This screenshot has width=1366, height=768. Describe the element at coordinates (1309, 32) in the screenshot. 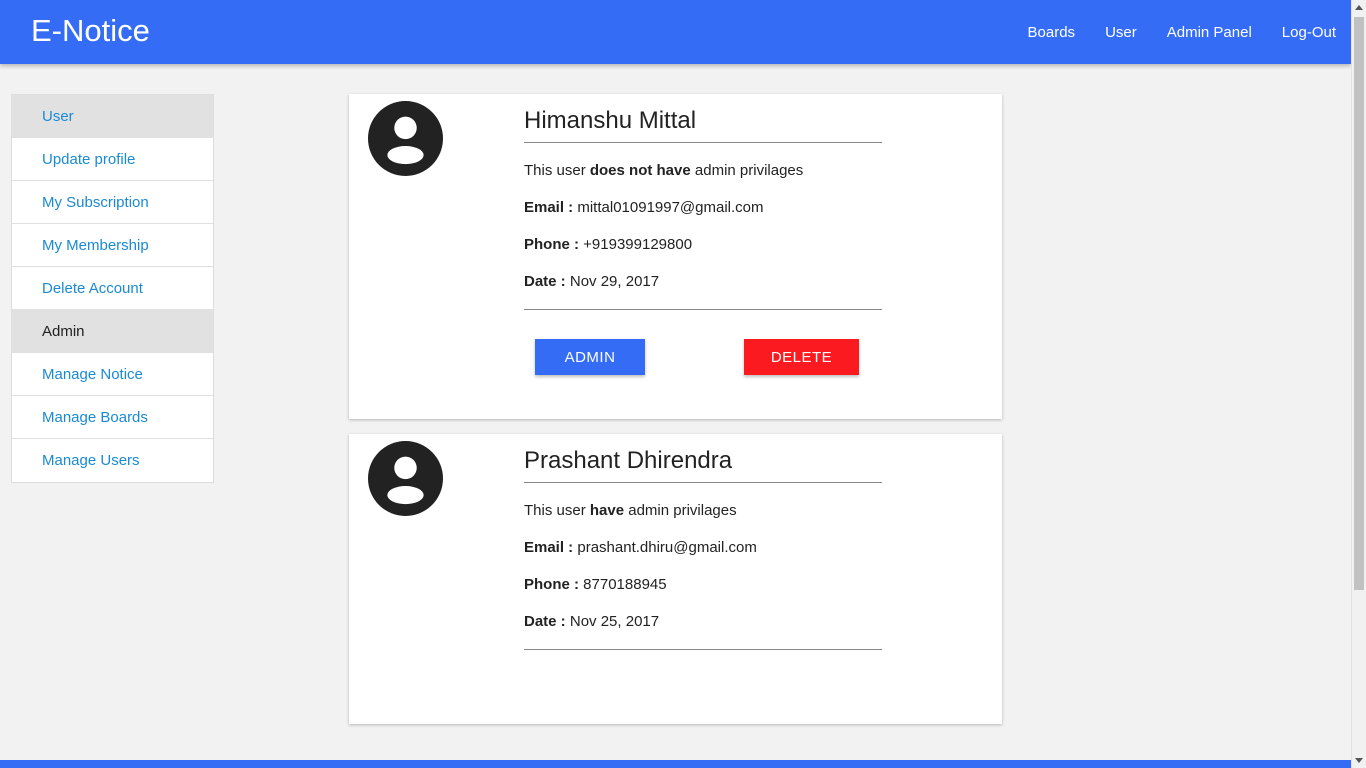

I see `nav-log-out: Log-Out` at that location.